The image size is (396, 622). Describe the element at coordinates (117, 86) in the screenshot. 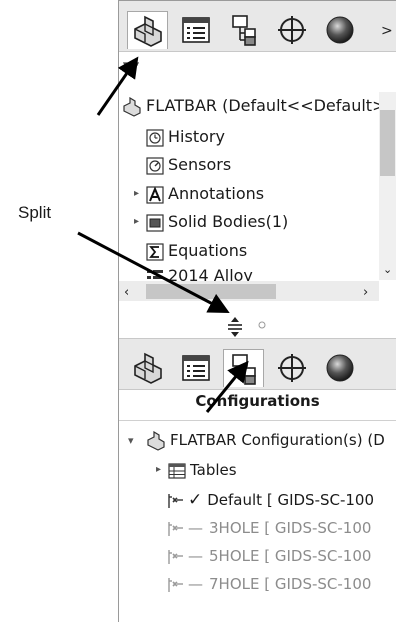

I see `feature-manager-tab-arrow` at that location.